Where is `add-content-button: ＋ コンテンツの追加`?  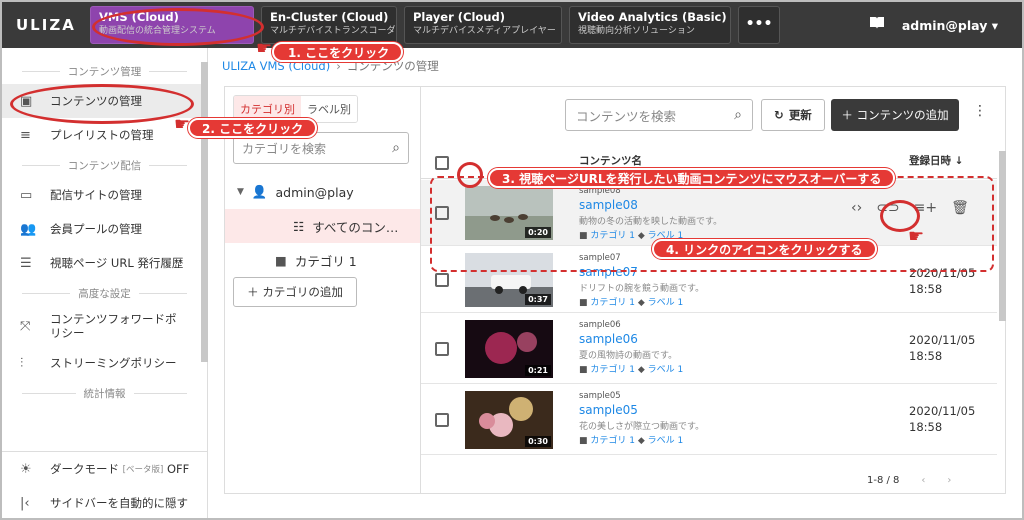 add-content-button: ＋ コンテンツの追加 is located at coordinates (895, 115).